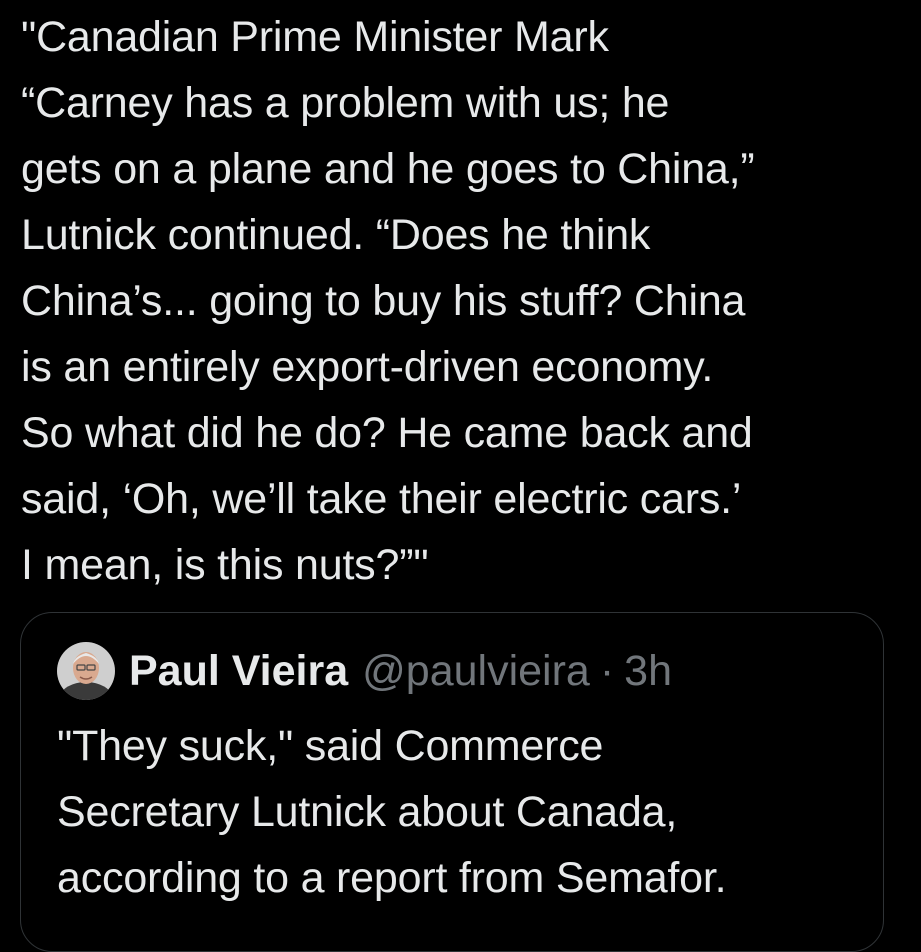 The height and width of the screenshot is (952, 921). I want to click on person-avatar-icon, so click(86, 671).